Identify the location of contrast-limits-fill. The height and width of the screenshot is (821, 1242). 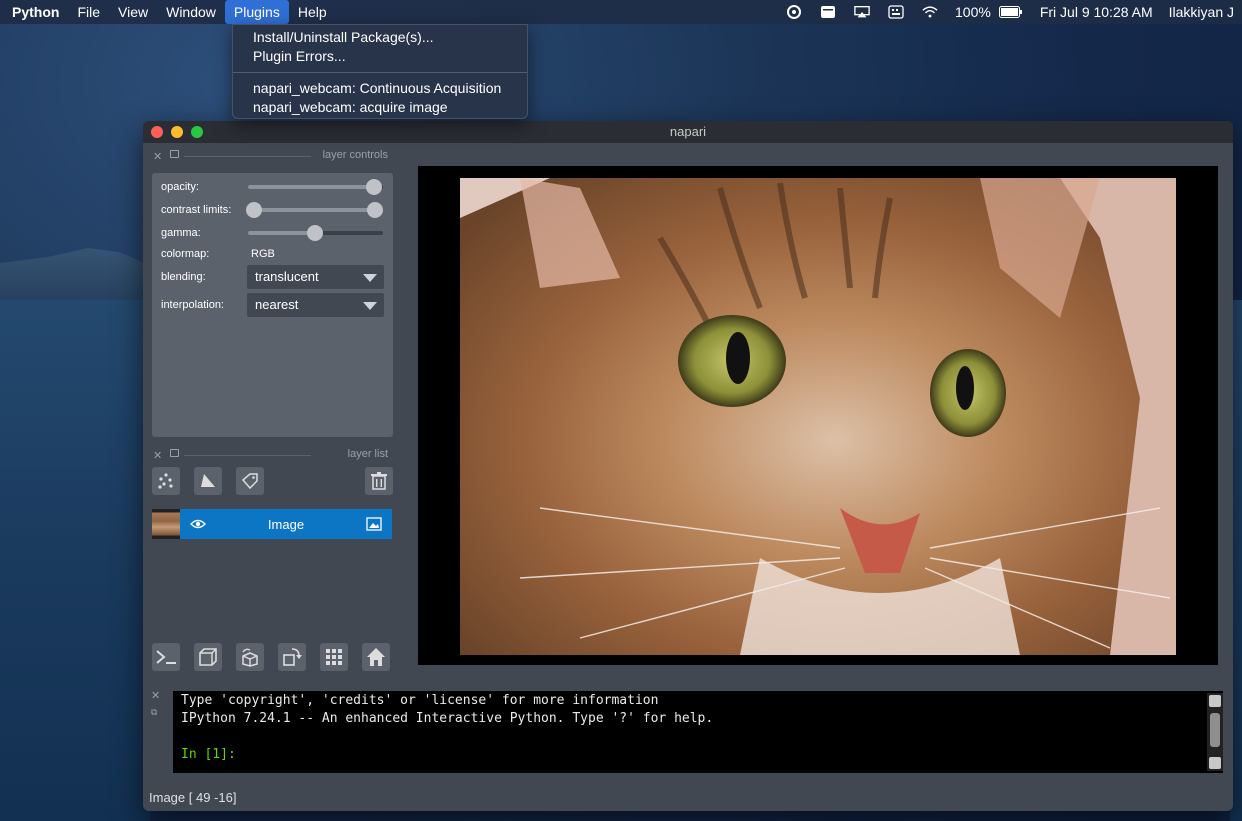
(315, 210).